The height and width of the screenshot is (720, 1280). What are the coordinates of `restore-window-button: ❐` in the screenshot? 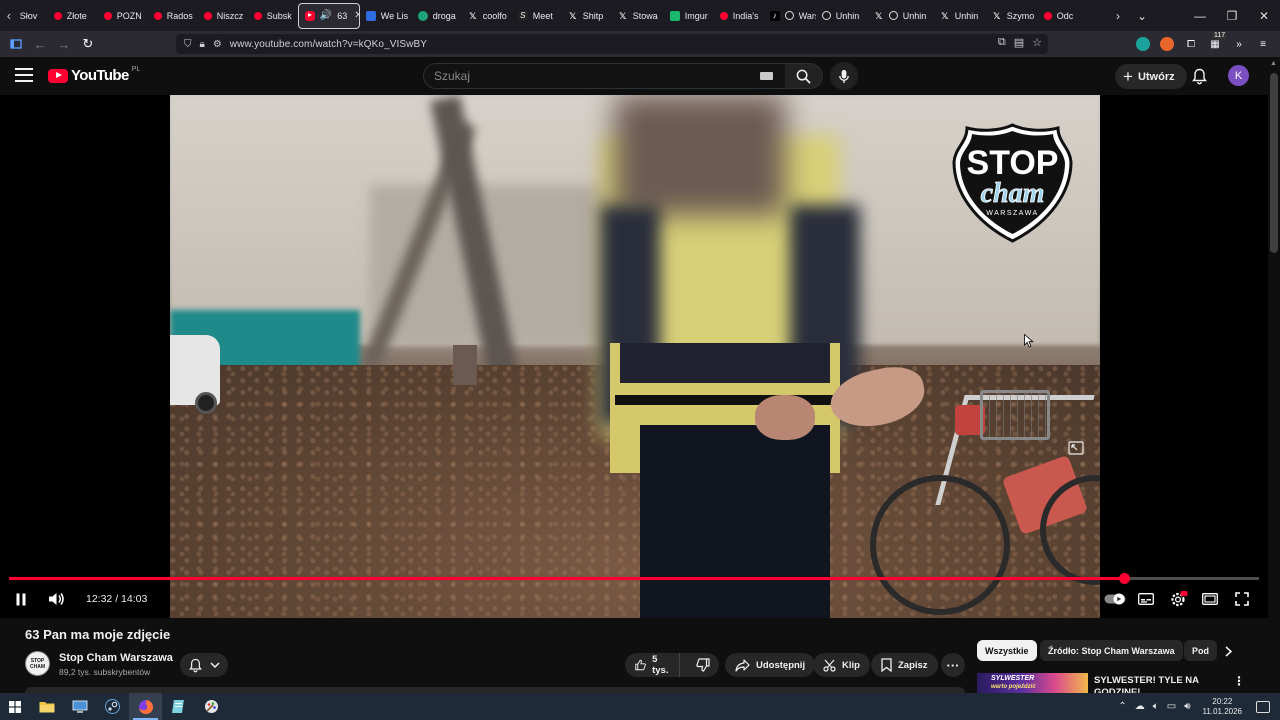 It's located at (1232, 15).